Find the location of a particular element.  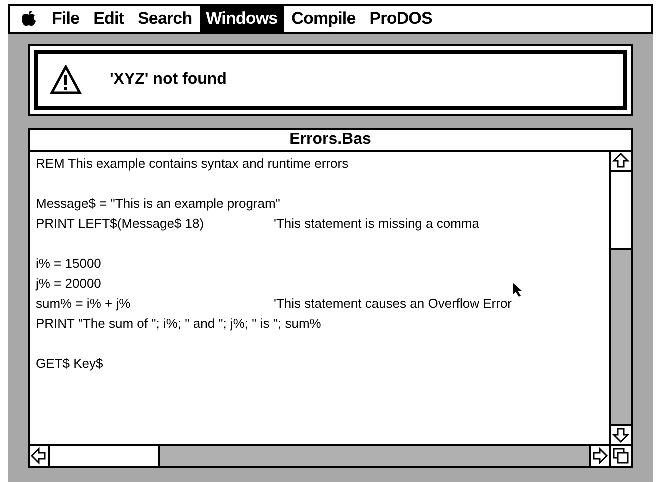

menu-item: ProDOS is located at coordinates (401, 19).